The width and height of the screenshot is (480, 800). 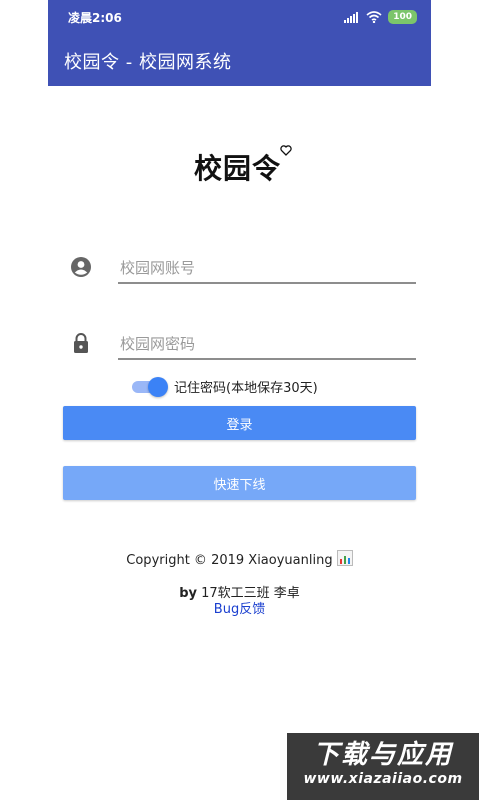 I want to click on bug-feedback-link: Bug反馈, so click(x=239, y=607).